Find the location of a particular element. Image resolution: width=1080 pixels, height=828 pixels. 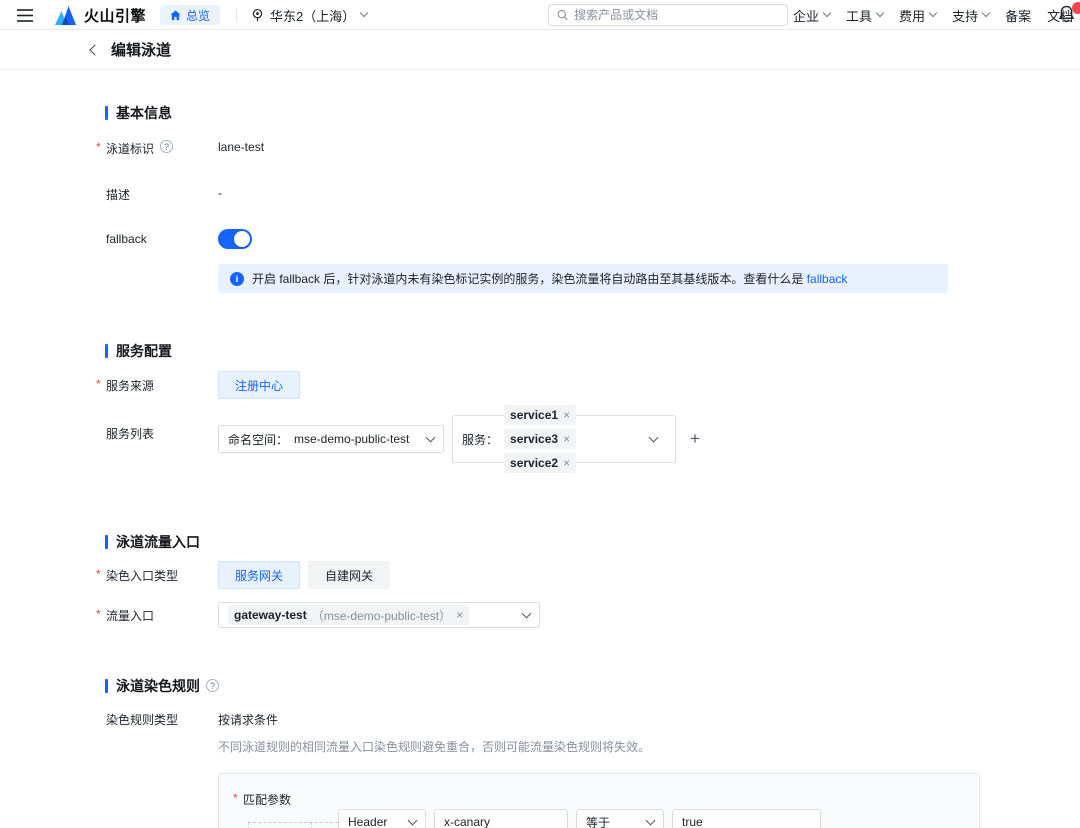

traffic-entry-label: 流量入口 is located at coordinates (130, 615).